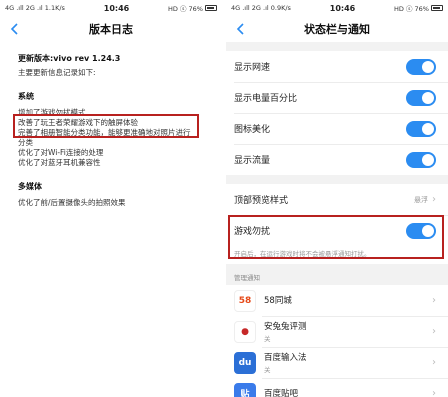  What do you see at coordinates (337, 97) in the screenshot?
I see `setting-battery-percent: 显示电量百分比` at bounding box center [337, 97].